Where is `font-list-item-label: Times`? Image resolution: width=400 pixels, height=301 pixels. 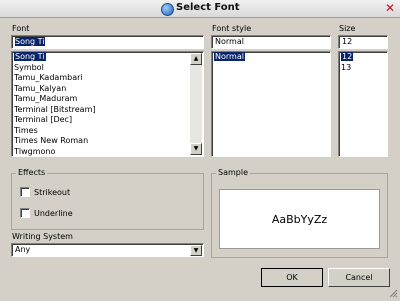 font-list-item-label: Times is located at coordinates (26, 130).